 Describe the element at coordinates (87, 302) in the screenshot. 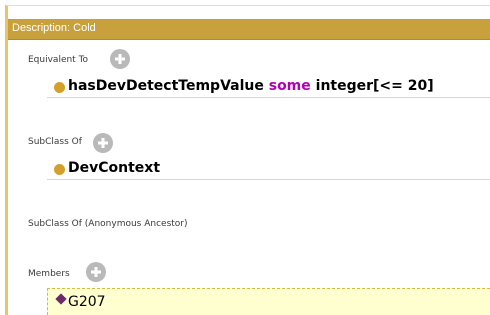

I see `member-name: G207` at that location.